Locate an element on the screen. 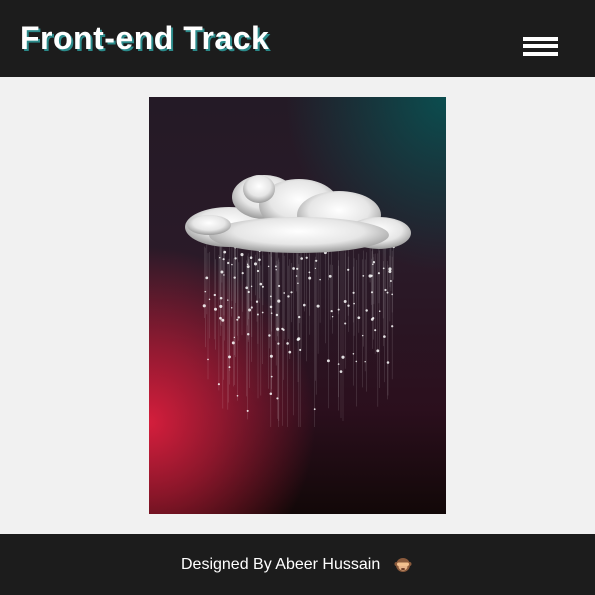 The width and height of the screenshot is (595, 595). footer-credit: Designed By Abeer Hussain is located at coordinates (281, 564).